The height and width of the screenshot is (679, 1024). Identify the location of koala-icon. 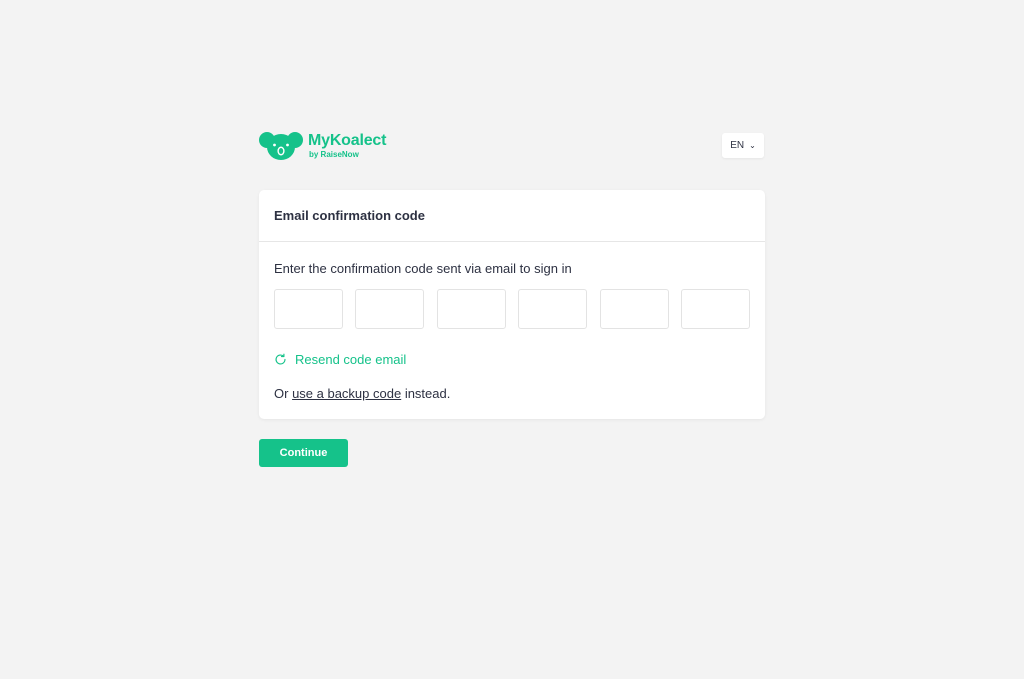
(281, 146).